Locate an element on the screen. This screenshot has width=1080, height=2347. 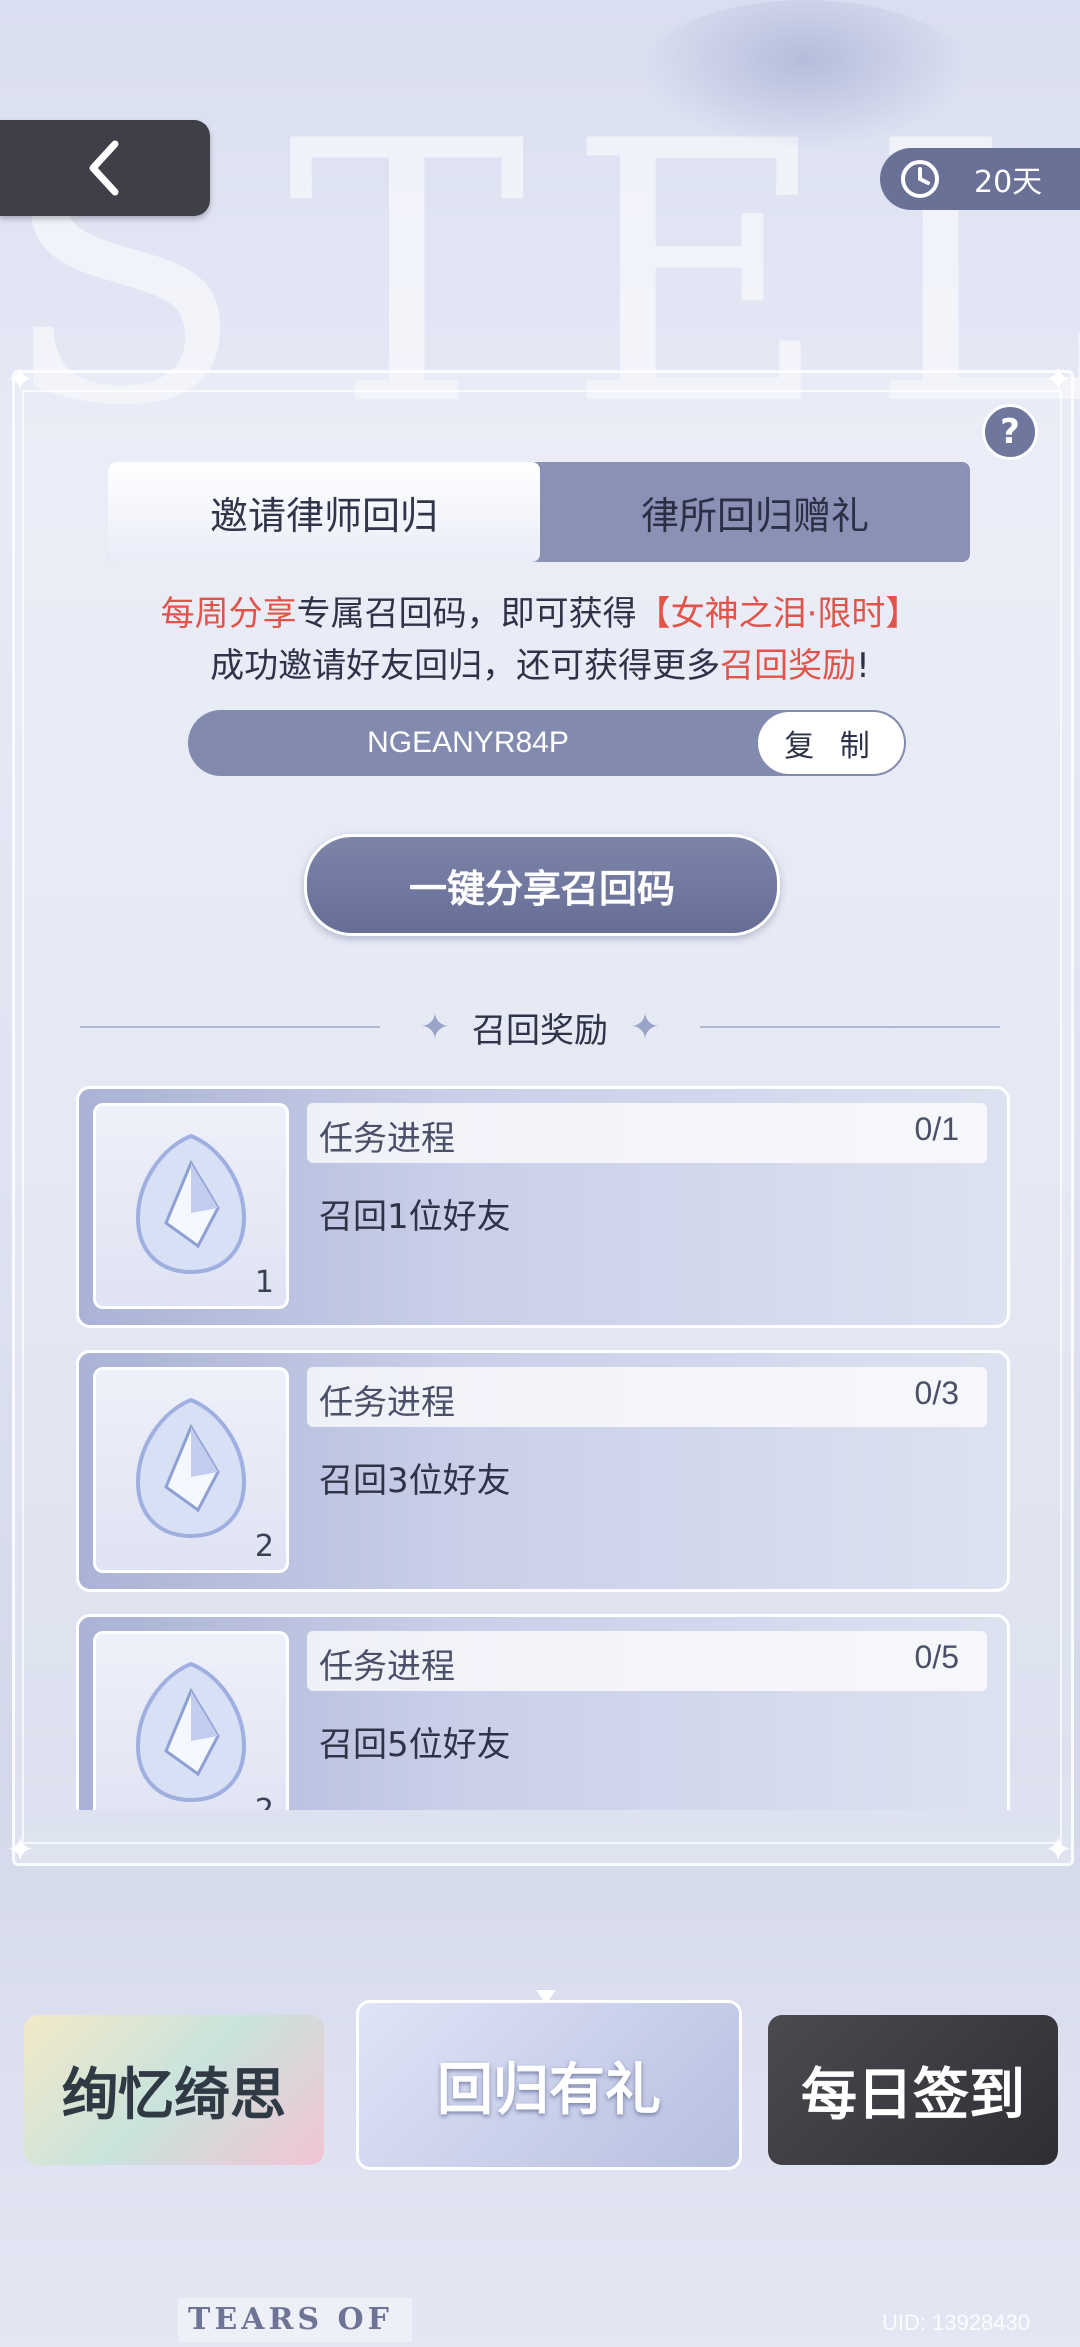
task-progress-value: 0/5 is located at coordinates (936, 1657).